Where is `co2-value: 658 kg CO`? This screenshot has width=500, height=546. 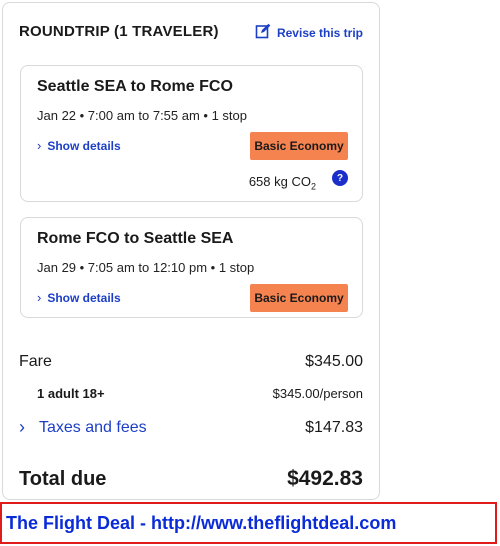
co2-value: 658 kg CO is located at coordinates (279, 181).